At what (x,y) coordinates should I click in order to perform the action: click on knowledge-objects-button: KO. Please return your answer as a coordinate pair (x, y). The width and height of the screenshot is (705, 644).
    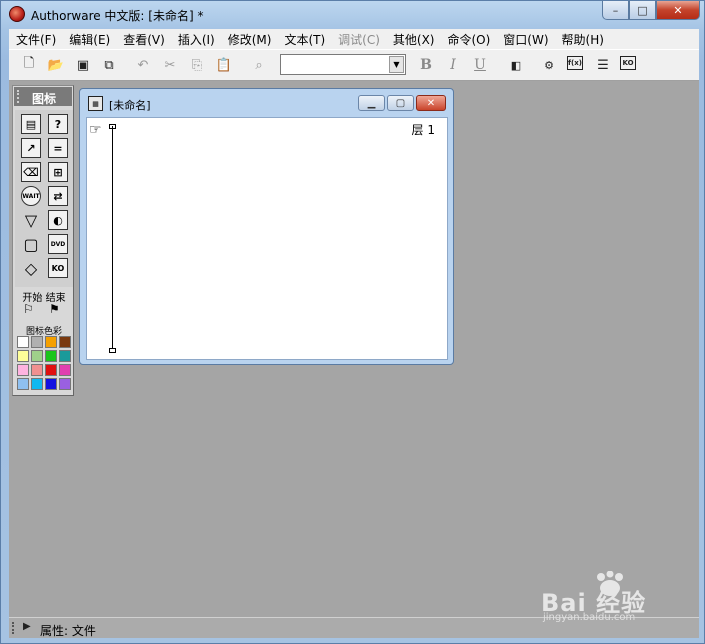
    Looking at the image, I should click on (628, 63).